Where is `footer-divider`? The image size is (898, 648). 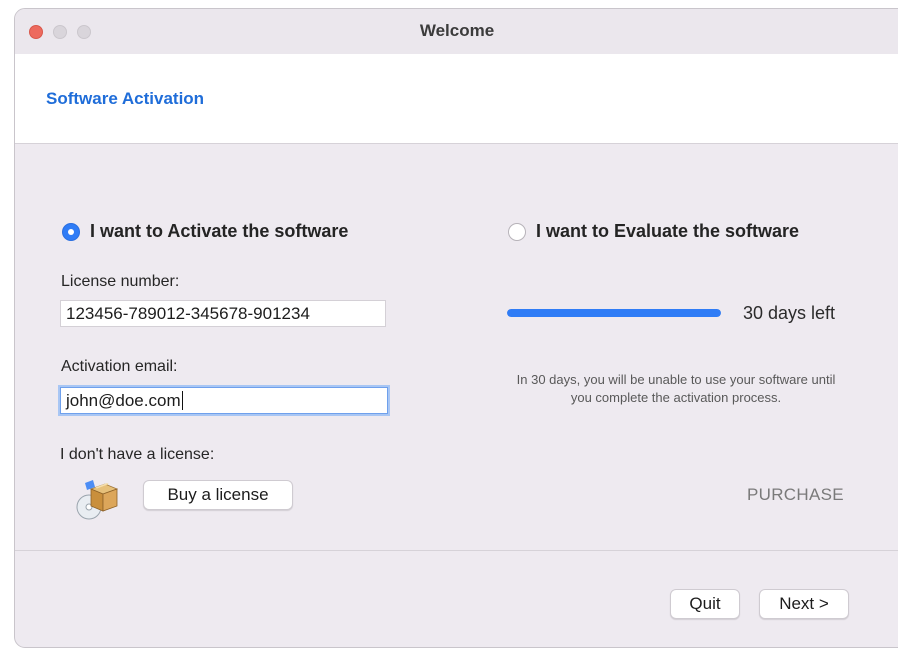 footer-divider is located at coordinates (456, 550).